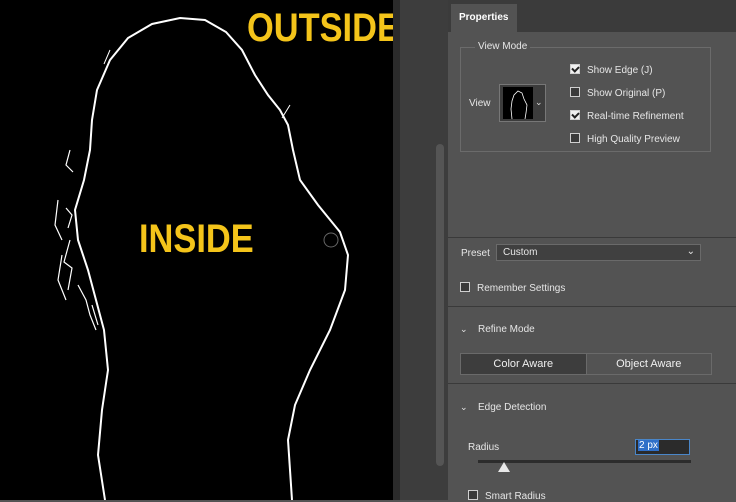  What do you see at coordinates (633, 139) in the screenshot?
I see `high-quality-preview-label: High Quality Preview` at bounding box center [633, 139].